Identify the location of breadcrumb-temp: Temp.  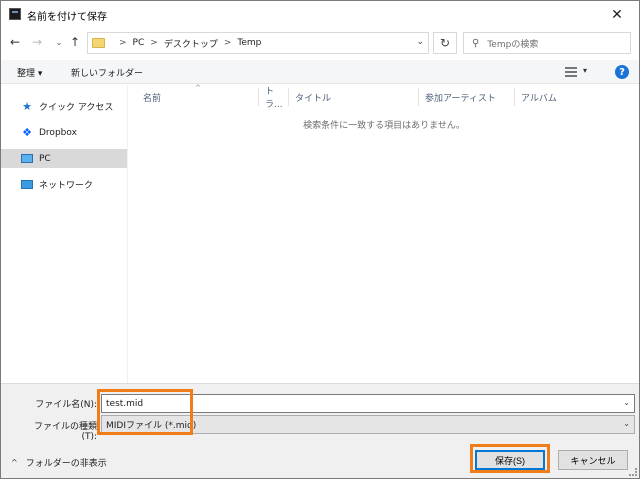
(249, 43).